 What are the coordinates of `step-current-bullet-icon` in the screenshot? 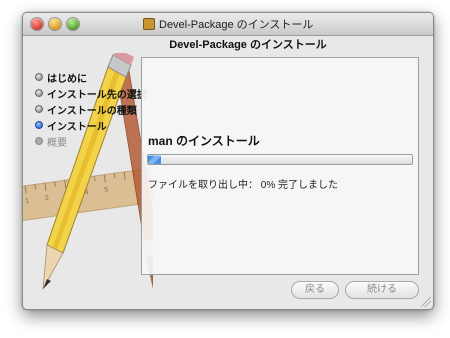 It's located at (39, 125).